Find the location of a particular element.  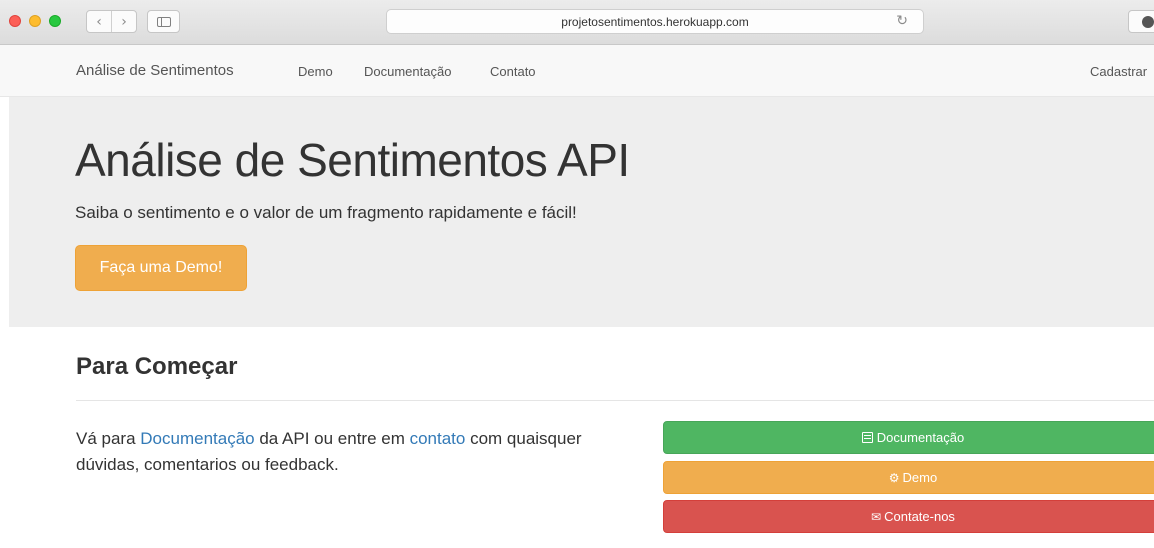

divider is located at coordinates (615, 400).